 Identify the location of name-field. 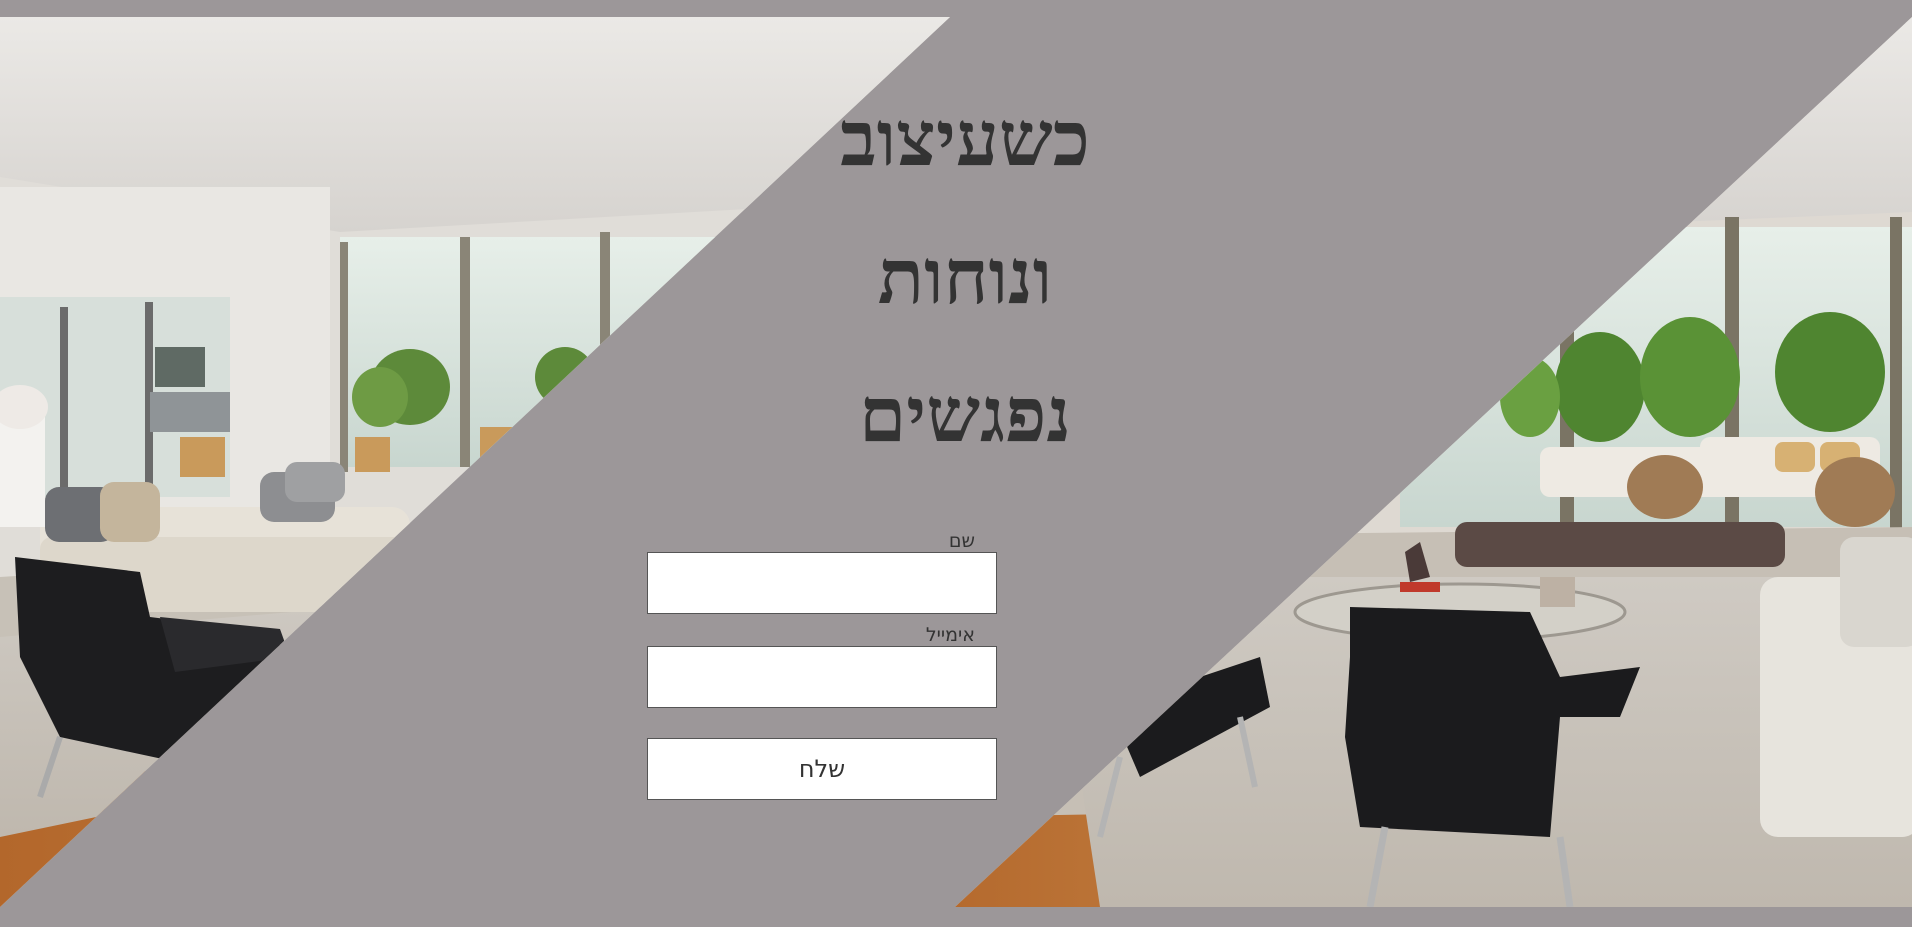
(822, 583).